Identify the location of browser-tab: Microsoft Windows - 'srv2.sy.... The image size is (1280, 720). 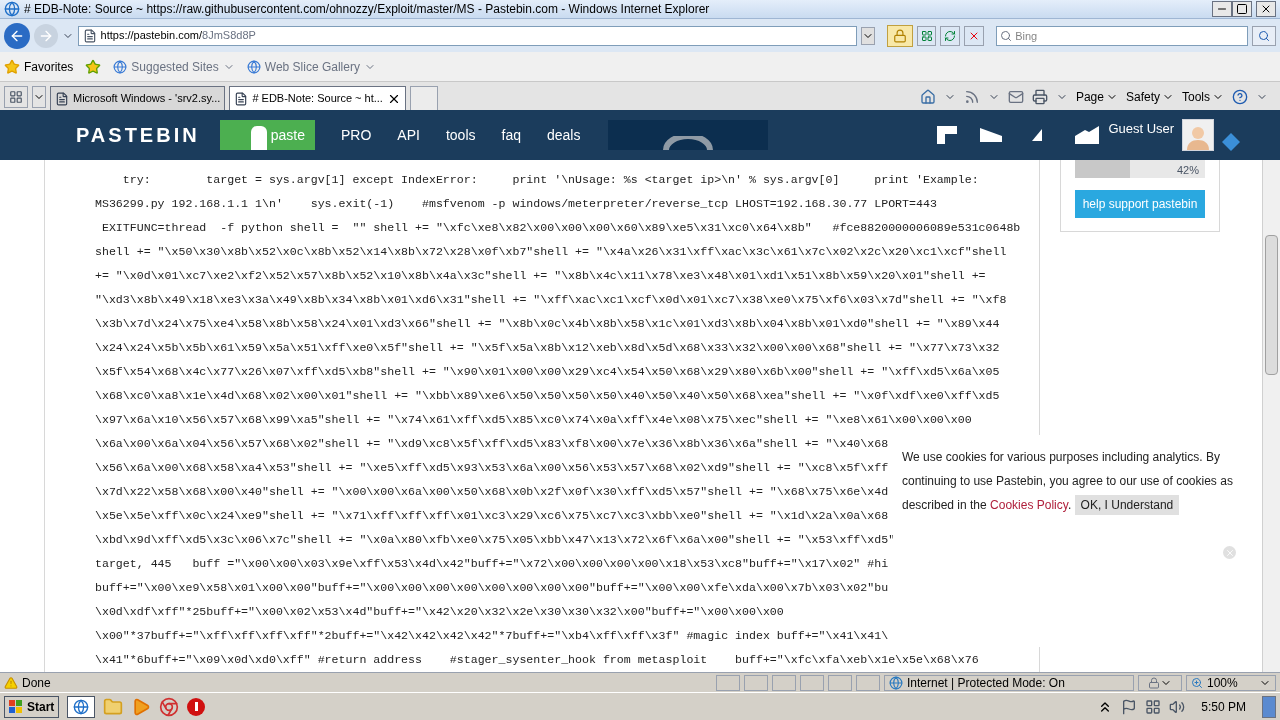
(138, 98).